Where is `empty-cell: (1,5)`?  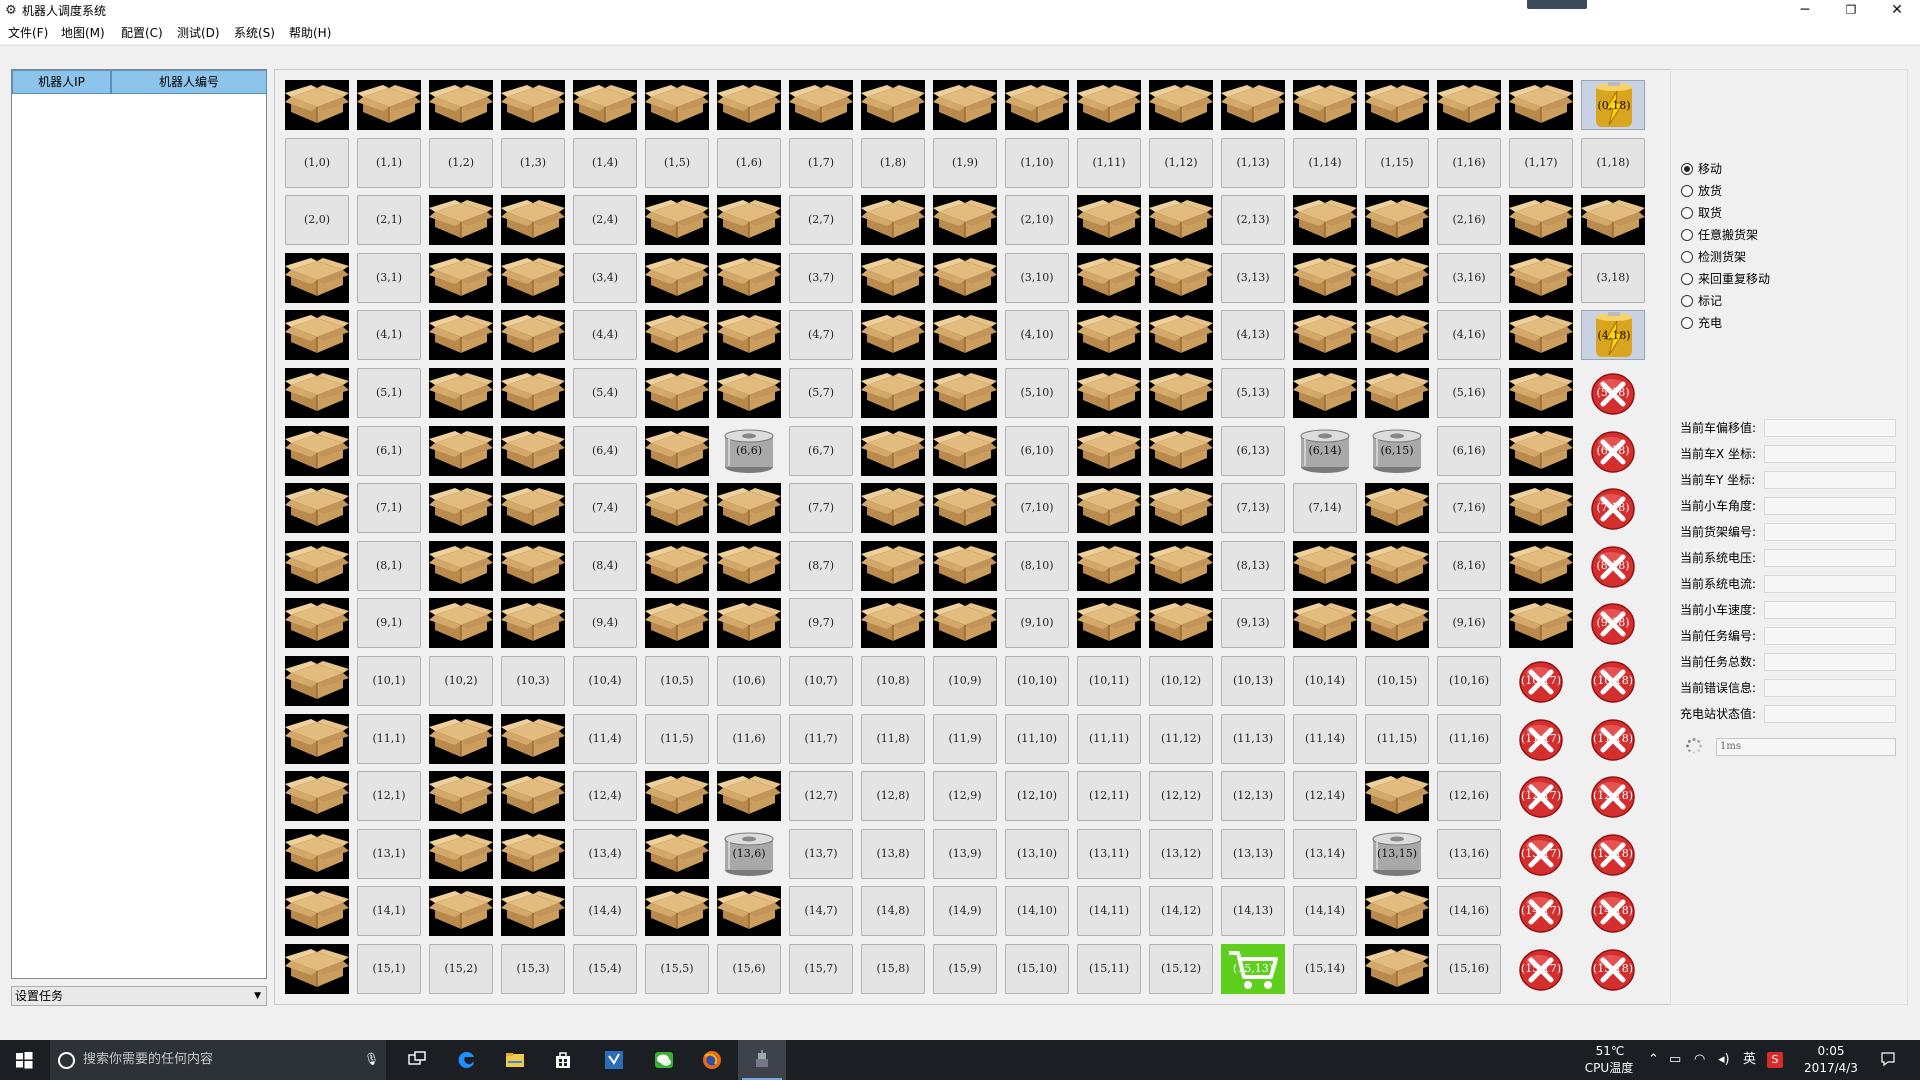
empty-cell: (1,5) is located at coordinates (677, 163).